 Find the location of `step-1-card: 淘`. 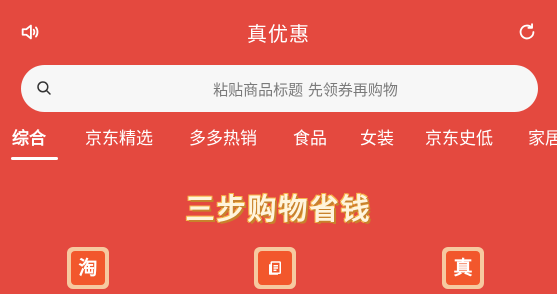

step-1-card: 淘 is located at coordinates (88, 268).